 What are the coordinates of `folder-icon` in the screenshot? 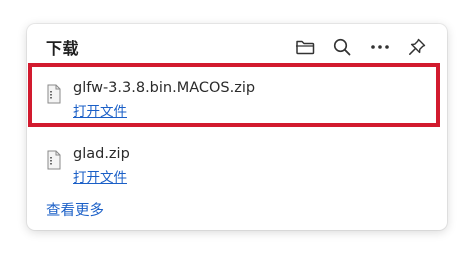 It's located at (305, 47).